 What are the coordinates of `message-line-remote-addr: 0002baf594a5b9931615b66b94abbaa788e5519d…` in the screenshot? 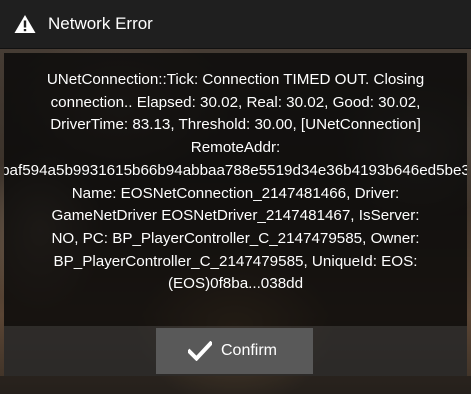 It's located at (235, 170).